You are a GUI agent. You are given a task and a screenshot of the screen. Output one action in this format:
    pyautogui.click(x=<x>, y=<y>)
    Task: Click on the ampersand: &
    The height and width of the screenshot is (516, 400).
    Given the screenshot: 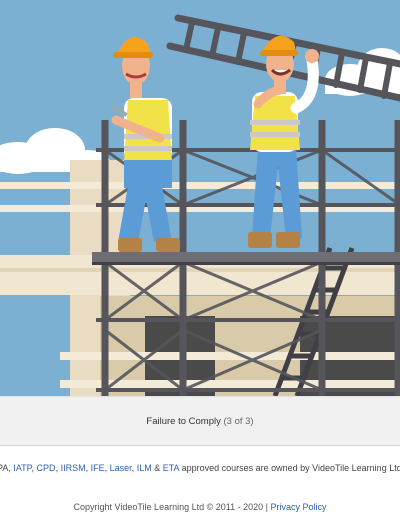 What is the action you would take?
    pyautogui.click(x=157, y=468)
    